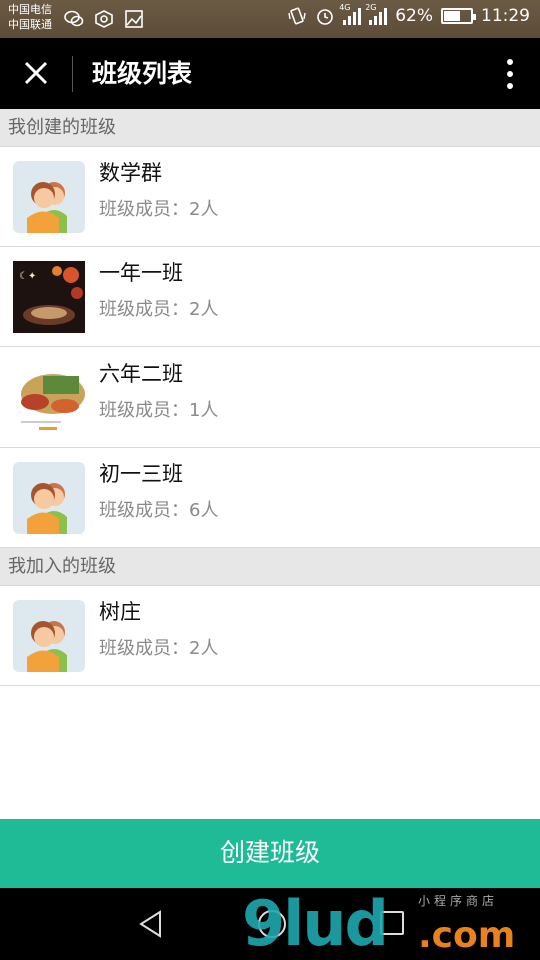 The image size is (540, 960). What do you see at coordinates (72, 74) in the screenshot?
I see `title-divider` at bounding box center [72, 74].